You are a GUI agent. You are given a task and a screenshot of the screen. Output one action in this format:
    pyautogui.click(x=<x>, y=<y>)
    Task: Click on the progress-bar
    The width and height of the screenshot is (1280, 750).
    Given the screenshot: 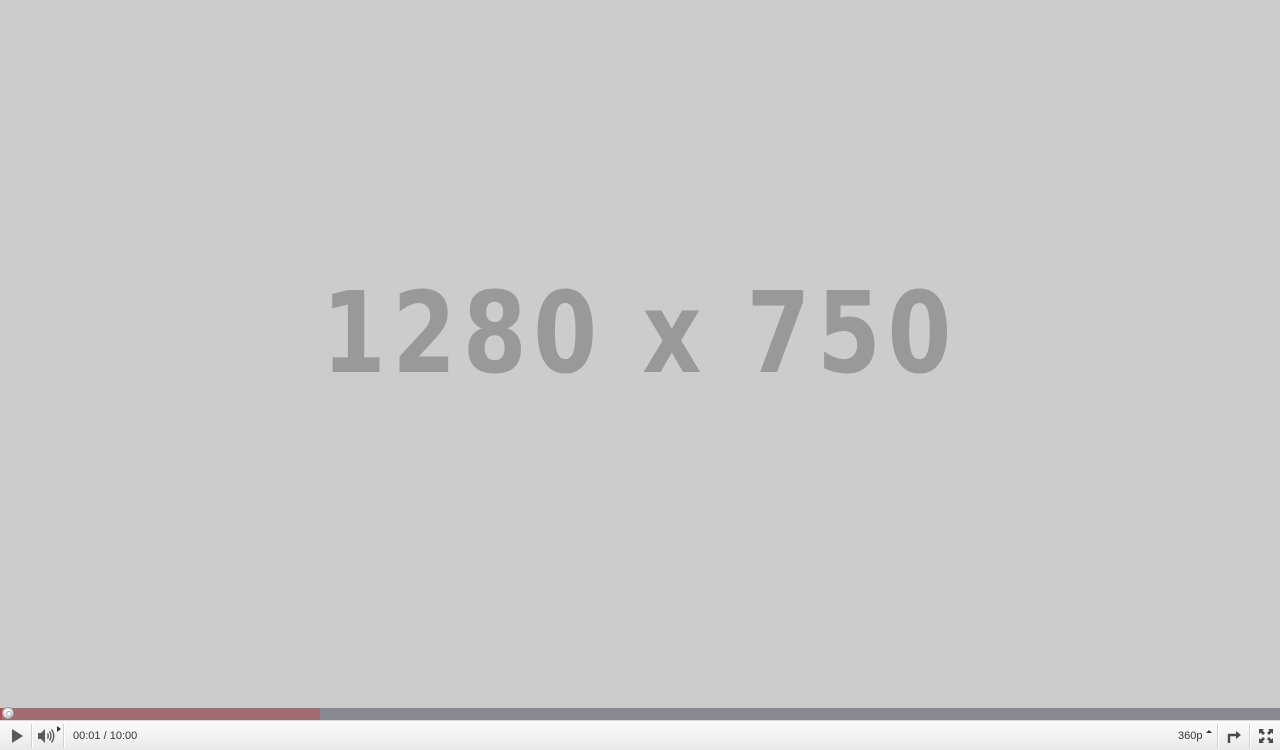 What is the action you would take?
    pyautogui.click(x=640, y=713)
    